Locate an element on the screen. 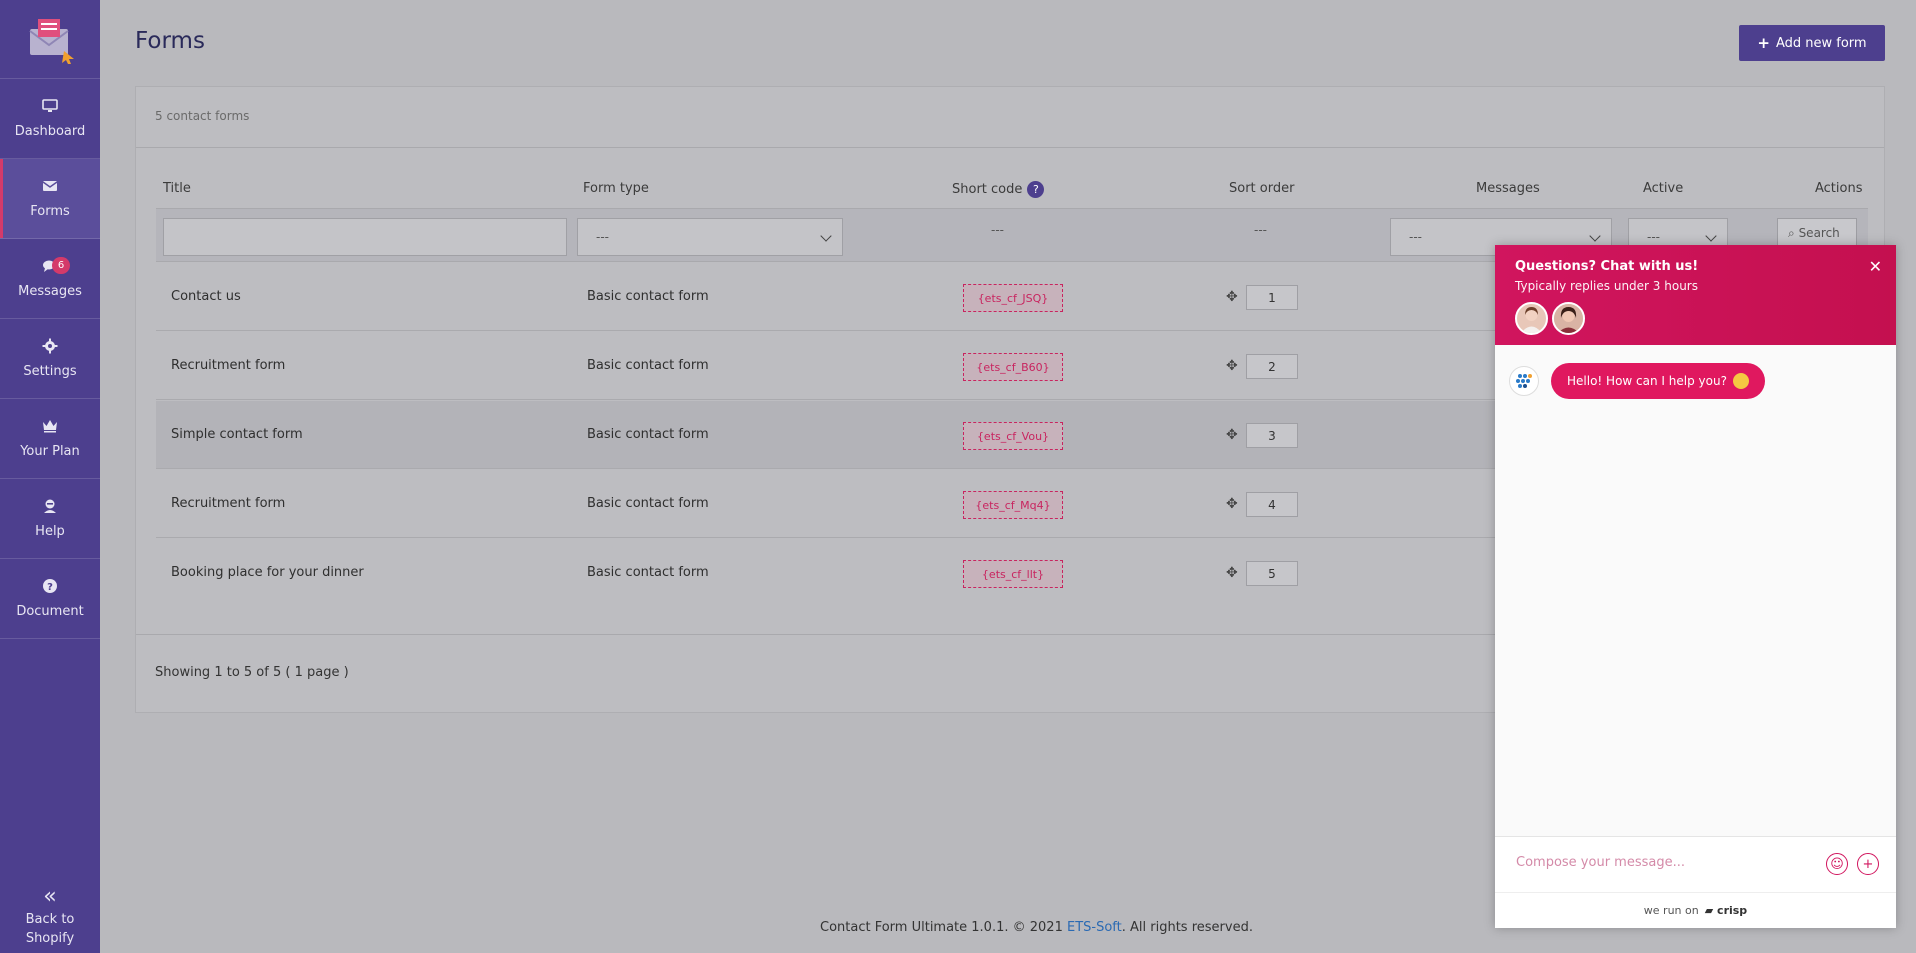  messages-filter-value: --- is located at coordinates (1415, 237).